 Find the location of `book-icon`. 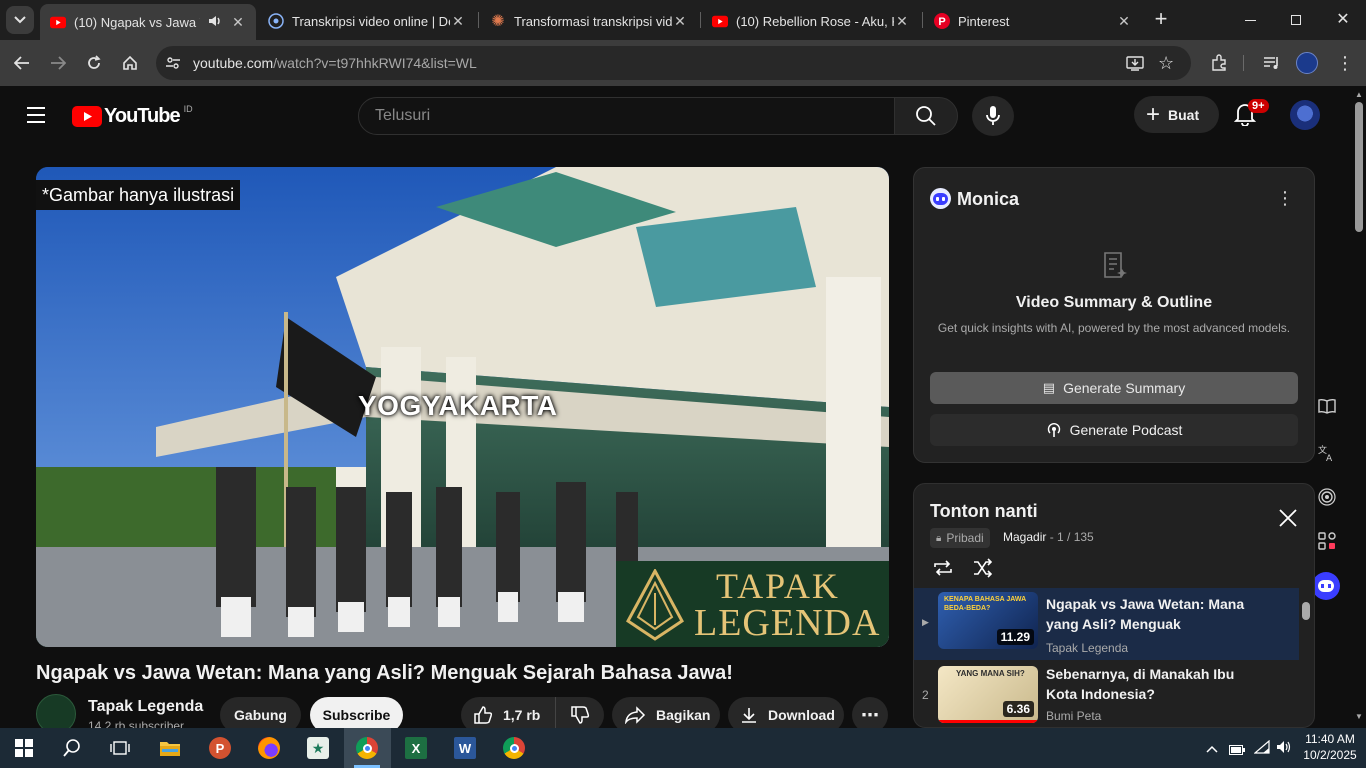

book-icon is located at coordinates (1327, 408).